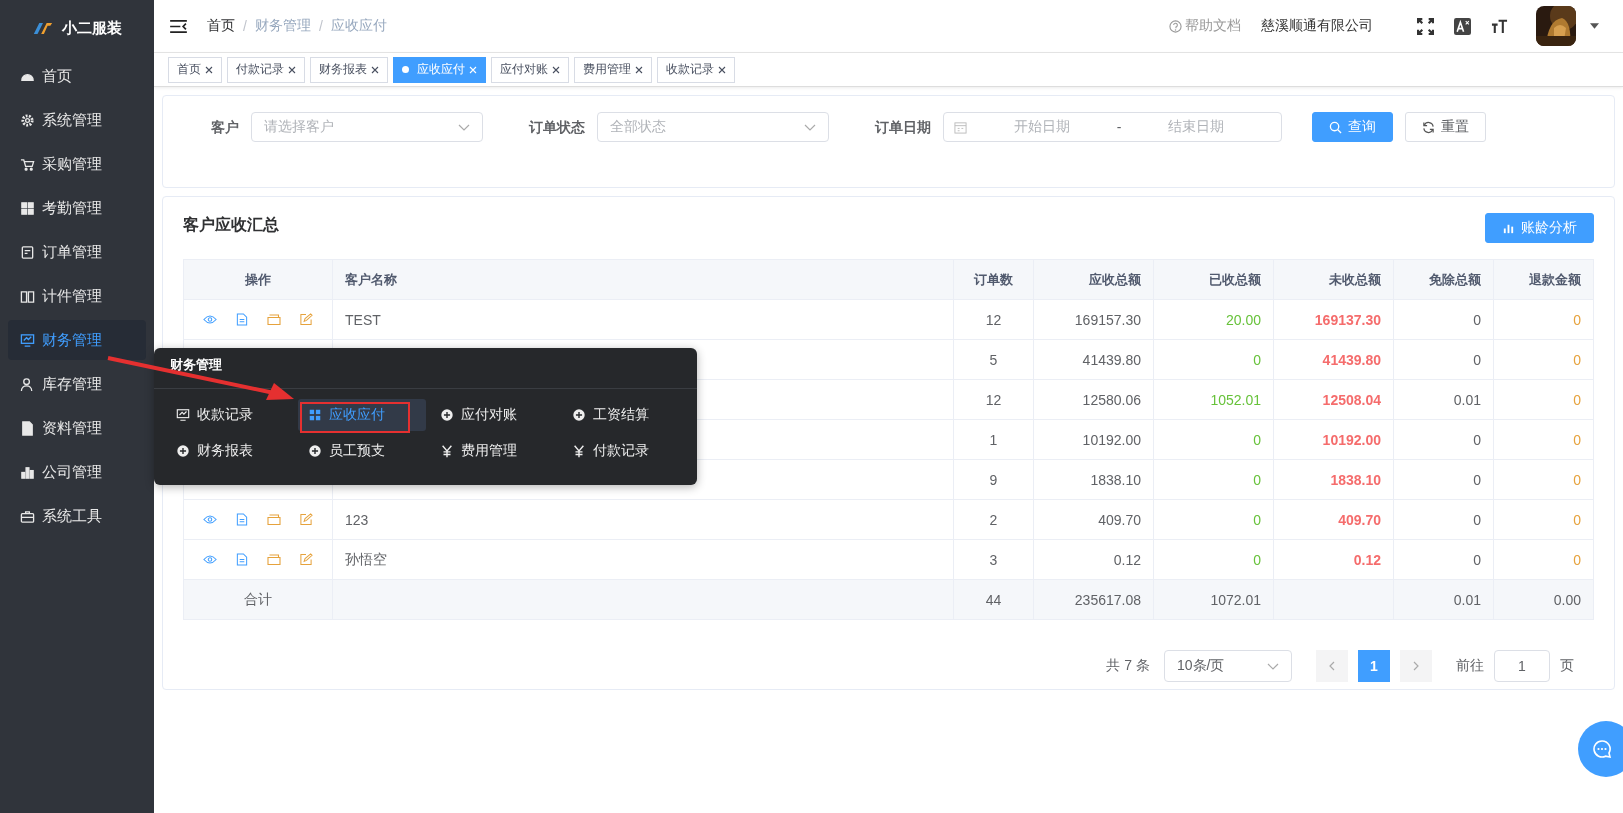 Image resolution: width=1623 pixels, height=813 pixels. Describe the element at coordinates (1499, 26) in the screenshot. I see `font-size-icon` at that location.